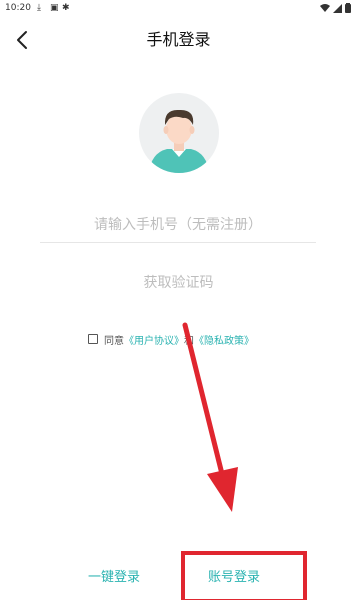 The image size is (357, 600). What do you see at coordinates (114, 341) in the screenshot?
I see `agree-prefix: 同意` at bounding box center [114, 341].